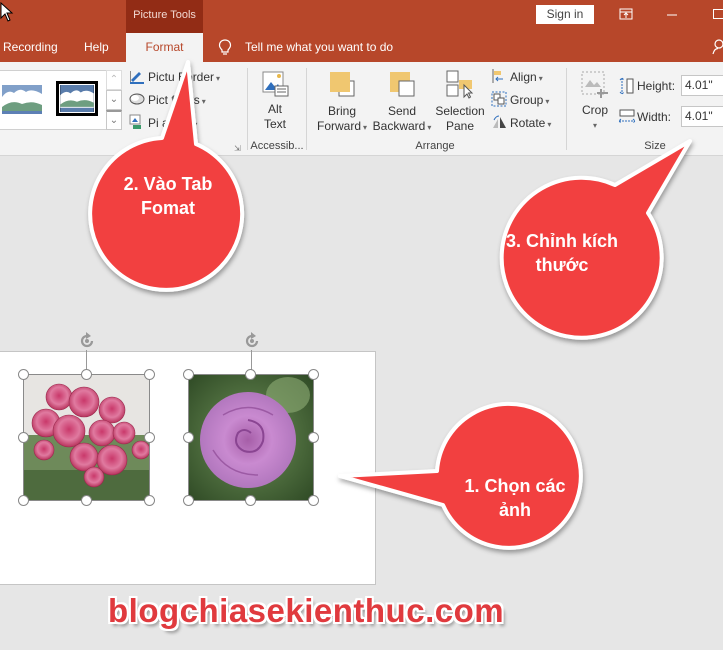  I want to click on group-icon, so click(499, 99).